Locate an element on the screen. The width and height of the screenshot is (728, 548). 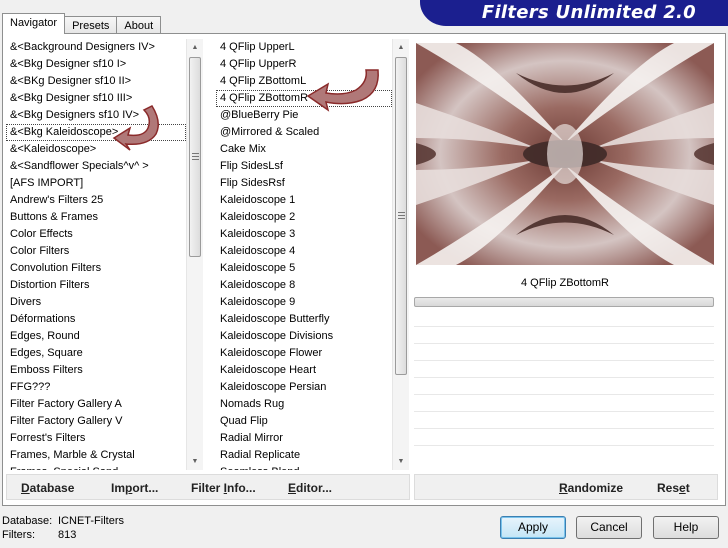
category-item: Color Filters is located at coordinates (96, 251).